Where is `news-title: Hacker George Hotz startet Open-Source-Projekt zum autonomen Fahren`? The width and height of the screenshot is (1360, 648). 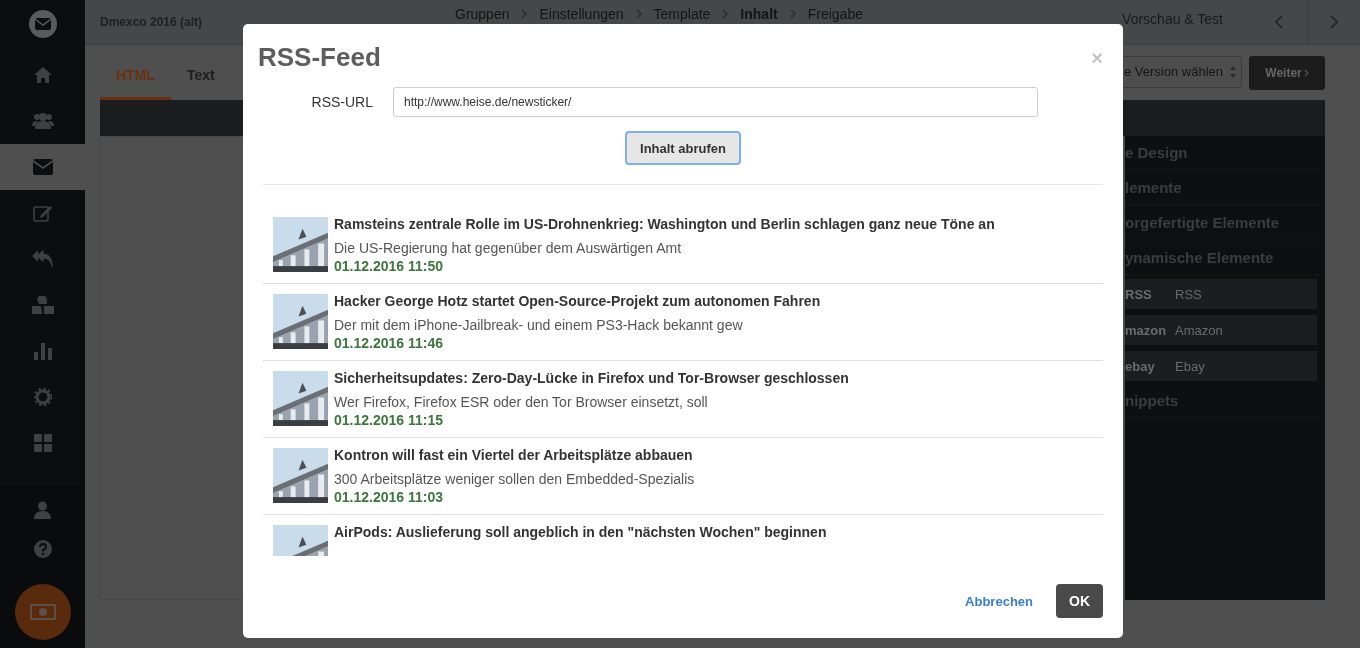 news-title: Hacker George Hotz startet Open-Source-Projekt zum autonomen Fahren is located at coordinates (577, 301).